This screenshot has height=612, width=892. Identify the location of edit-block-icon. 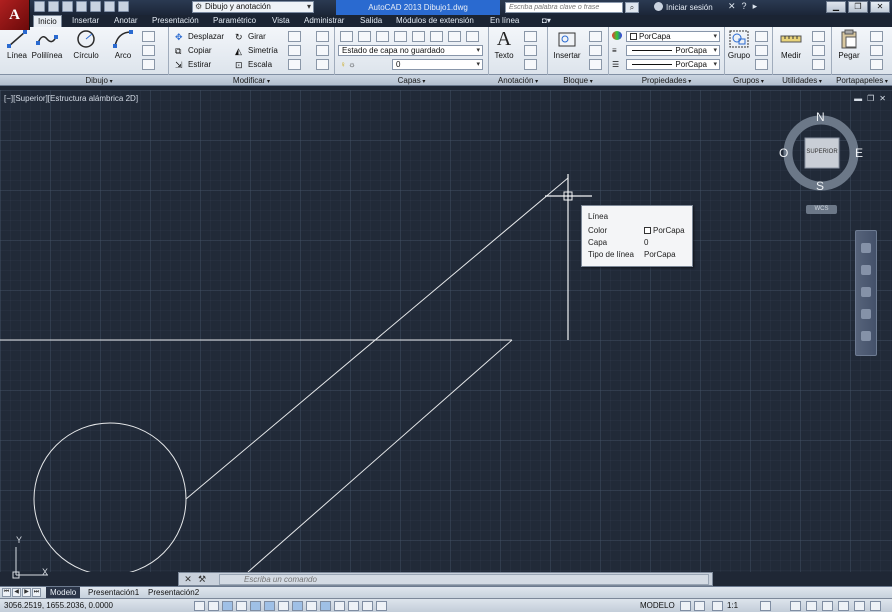
(595, 50).